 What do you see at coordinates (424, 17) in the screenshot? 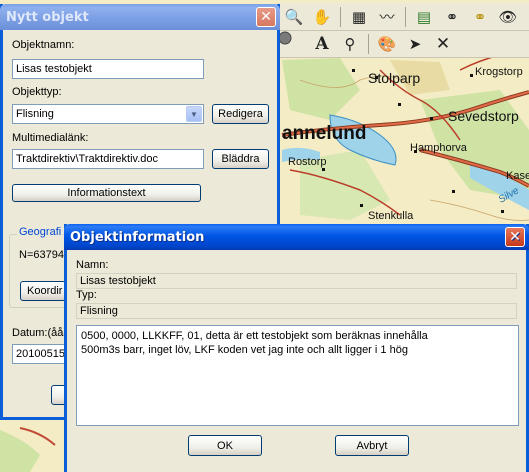
I see `layer-icon: ▤` at bounding box center [424, 17].